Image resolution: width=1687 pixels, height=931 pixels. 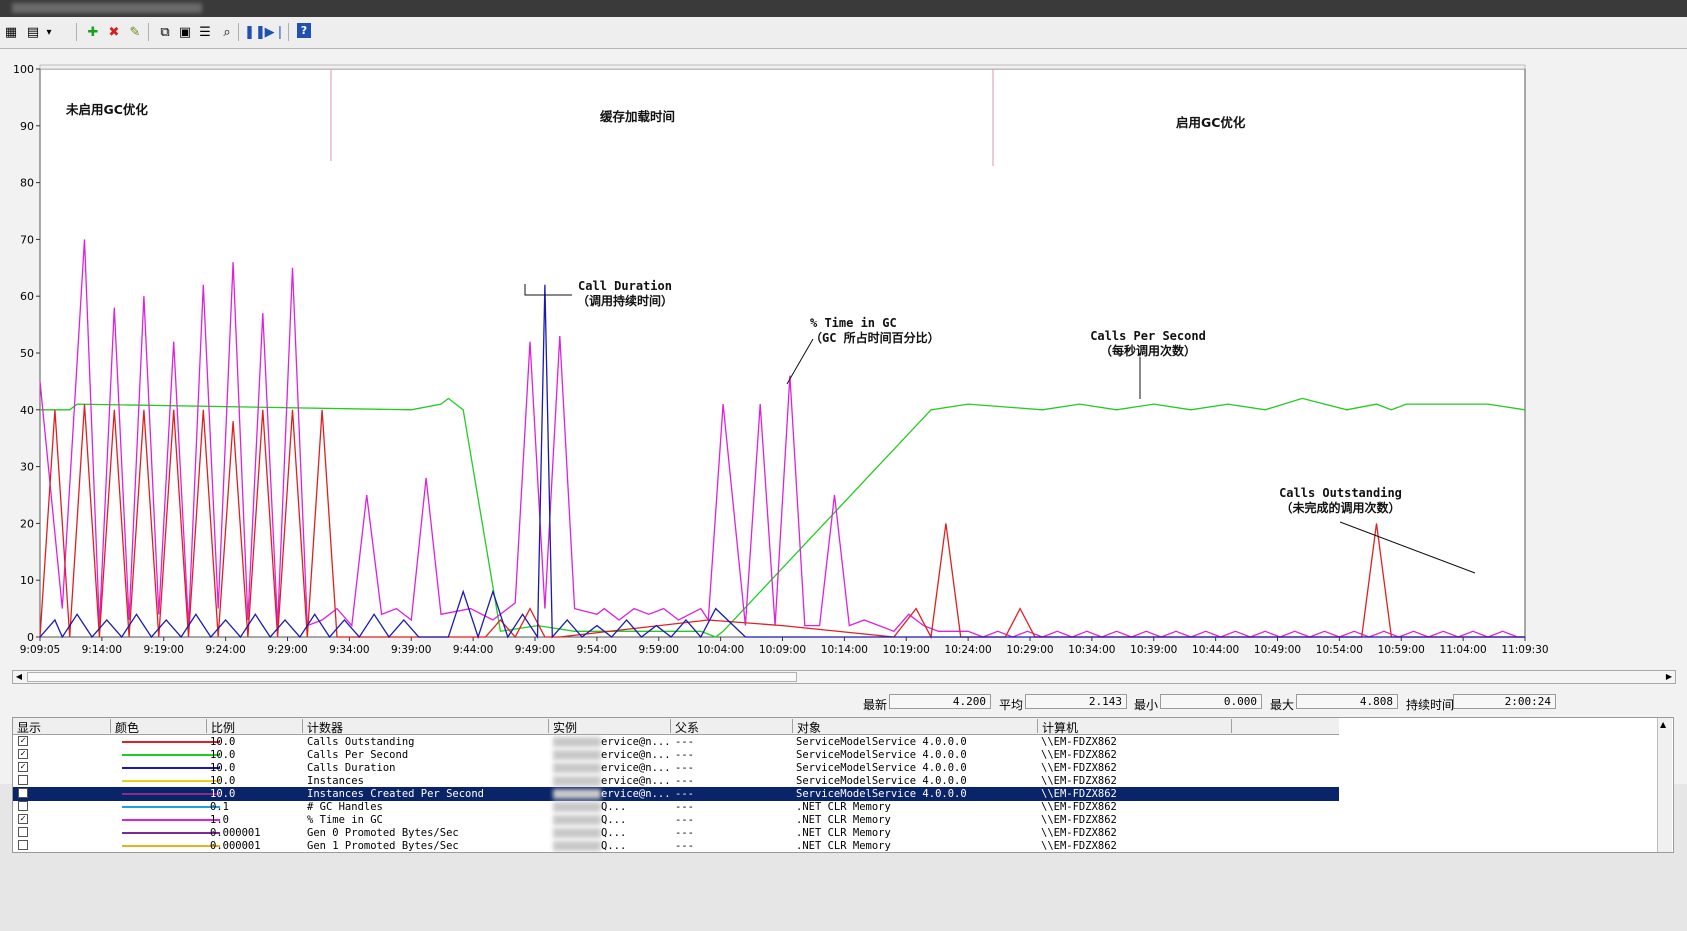 What do you see at coordinates (23, 69) in the screenshot?
I see `y-tick-label: 100` at bounding box center [23, 69].